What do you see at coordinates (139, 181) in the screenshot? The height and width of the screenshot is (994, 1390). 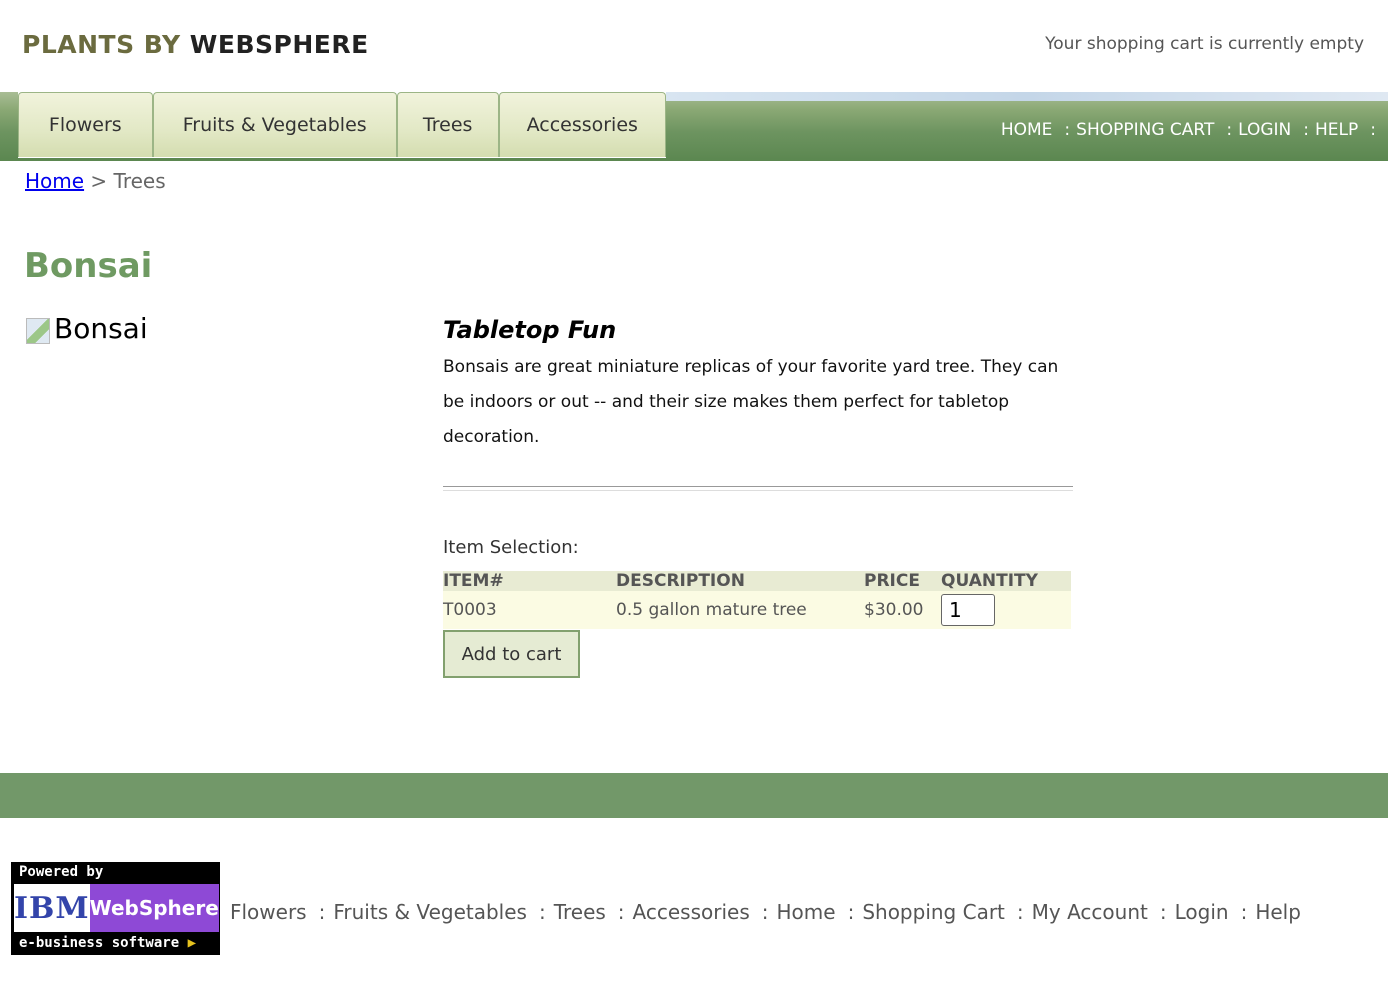 I see `breadcrumb-current: Trees` at bounding box center [139, 181].